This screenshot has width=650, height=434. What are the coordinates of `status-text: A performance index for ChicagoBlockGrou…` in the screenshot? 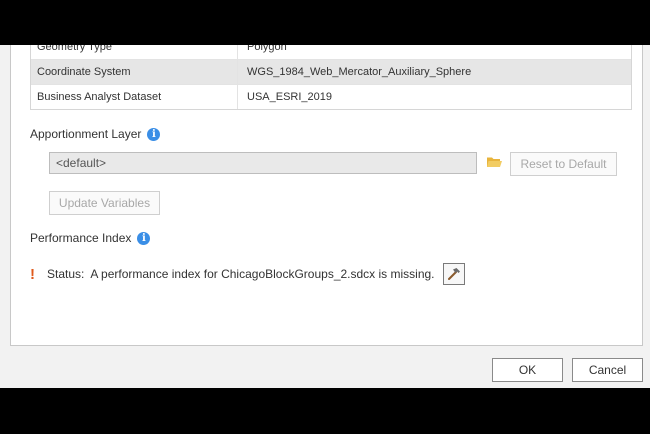 It's located at (262, 274).